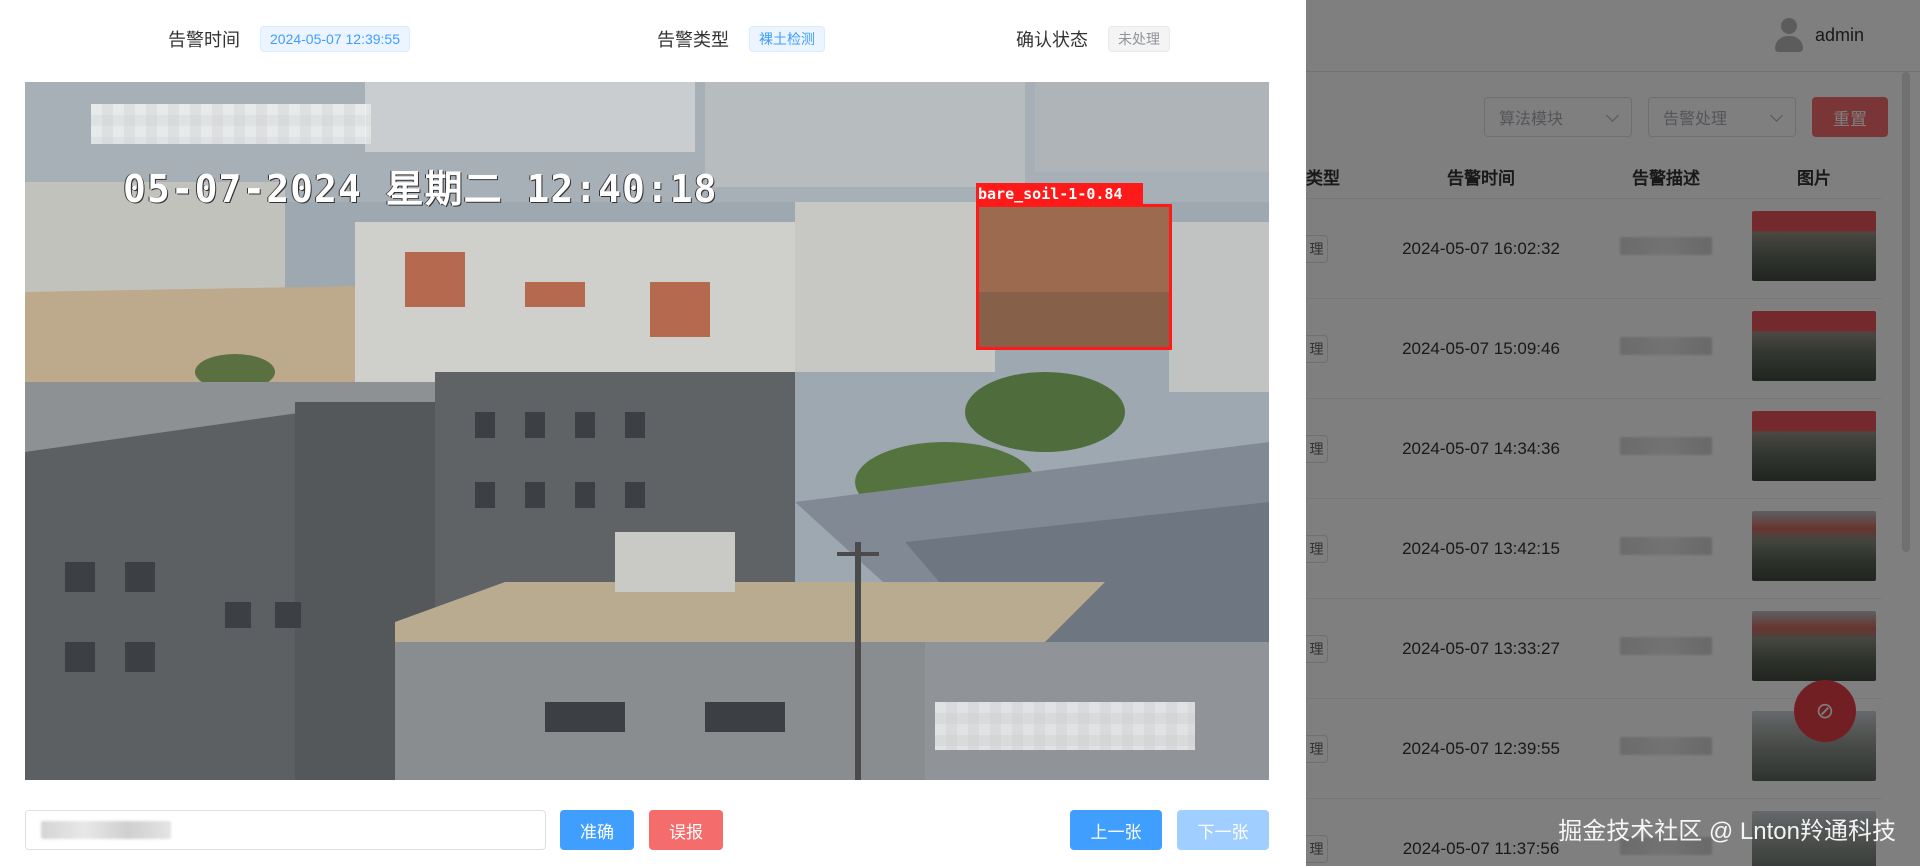 Image resolution: width=1920 pixels, height=866 pixels. Describe the element at coordinates (420, 189) in the screenshot. I see `camera-timestamp: 05-07-2024 星期二 12:40:18` at that location.